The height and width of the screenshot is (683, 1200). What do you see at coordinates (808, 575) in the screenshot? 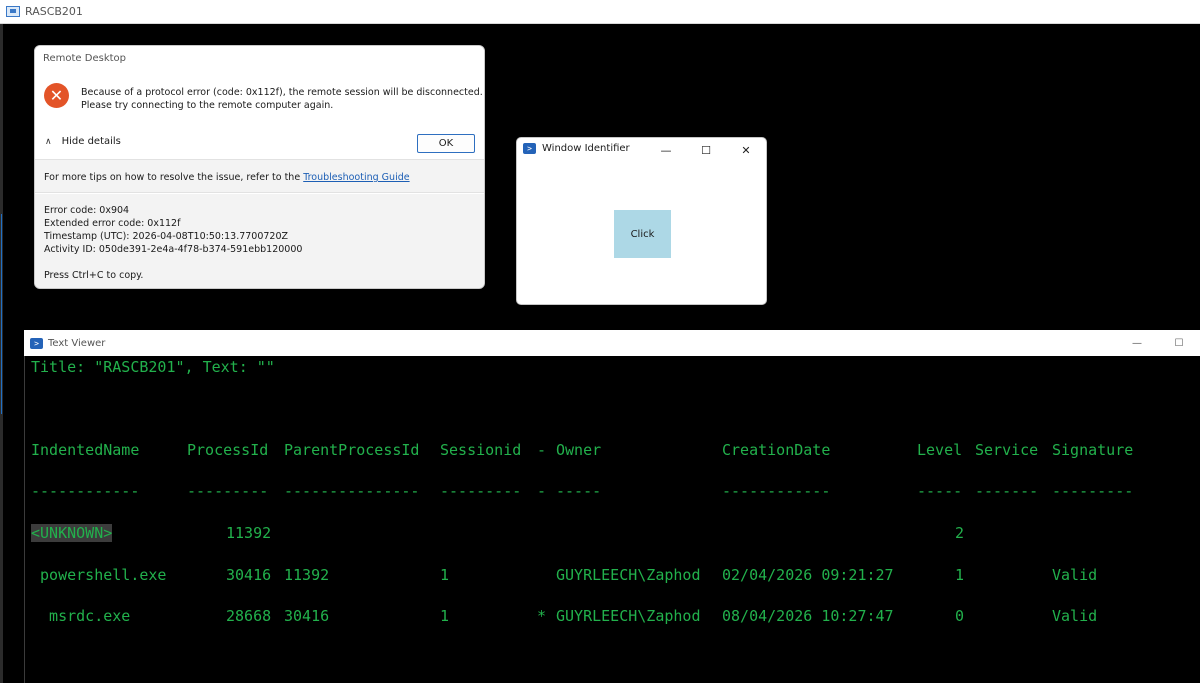
I see `row1-date: 02/04/2026 09:21:27` at bounding box center [808, 575].